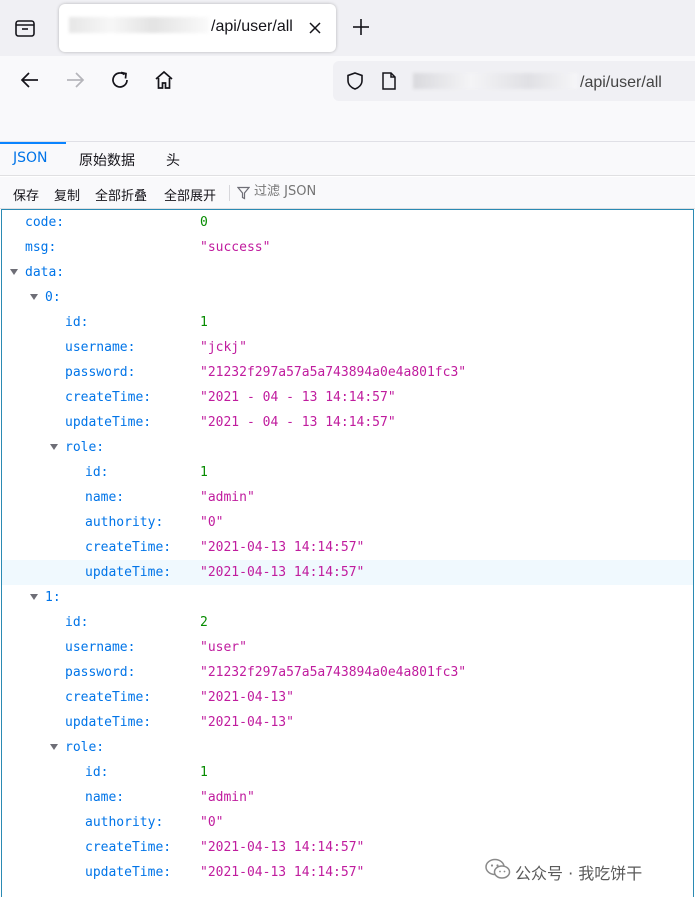 The width and height of the screenshot is (695, 897). I want to click on close-icon, so click(315, 28).